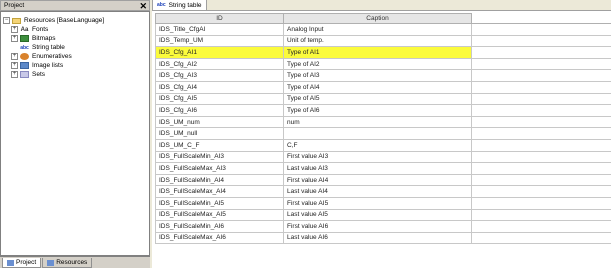  Describe the element at coordinates (219, 238) in the screenshot. I see `cell-id: IDS_FullScaleMax_AI6` at that location.